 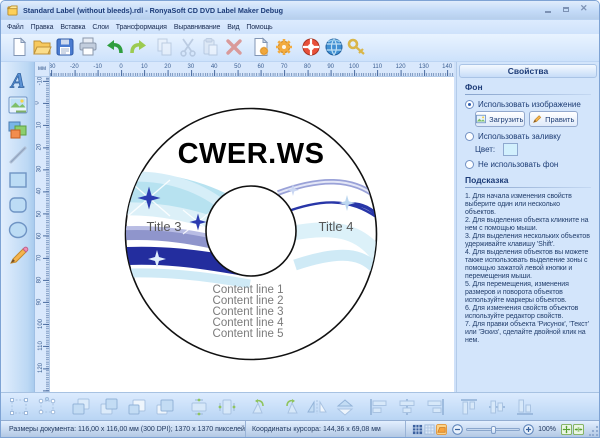 What do you see at coordinates (18, 256) in the screenshot?
I see `pencil-tool-button` at bounding box center [18, 256].